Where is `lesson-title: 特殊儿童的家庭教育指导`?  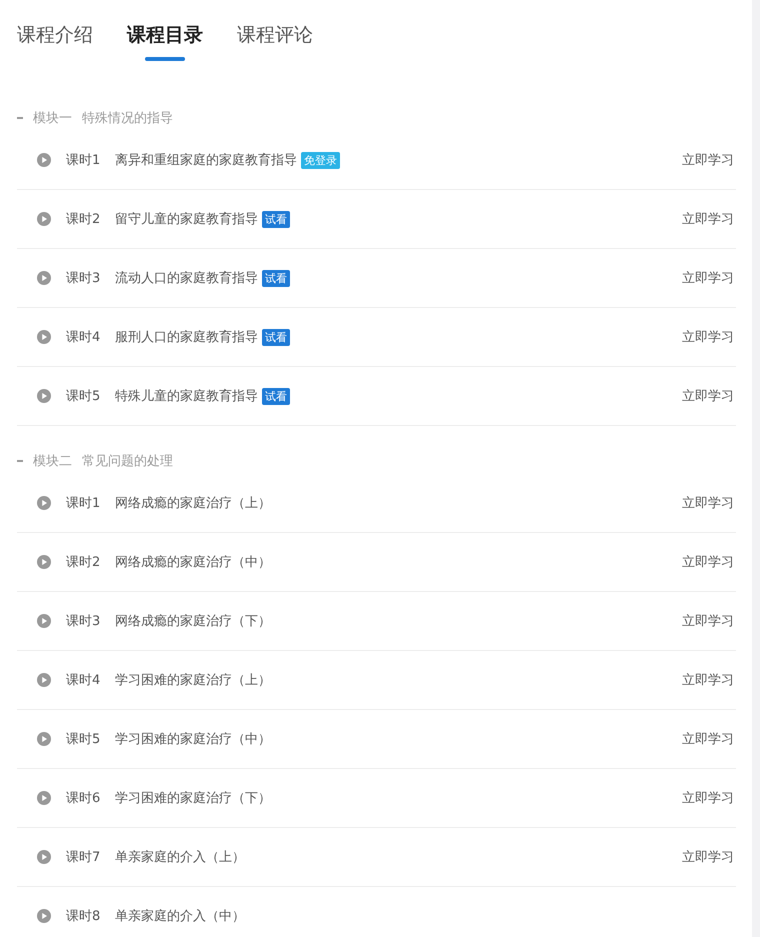 lesson-title: 特殊儿童的家庭教育指导 is located at coordinates (186, 396).